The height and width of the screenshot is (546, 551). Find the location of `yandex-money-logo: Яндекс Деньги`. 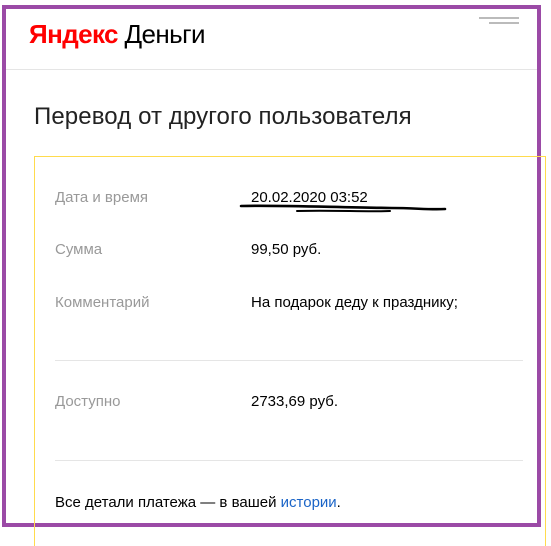

yandex-money-logo: Яндекс Деньги is located at coordinates (117, 34).